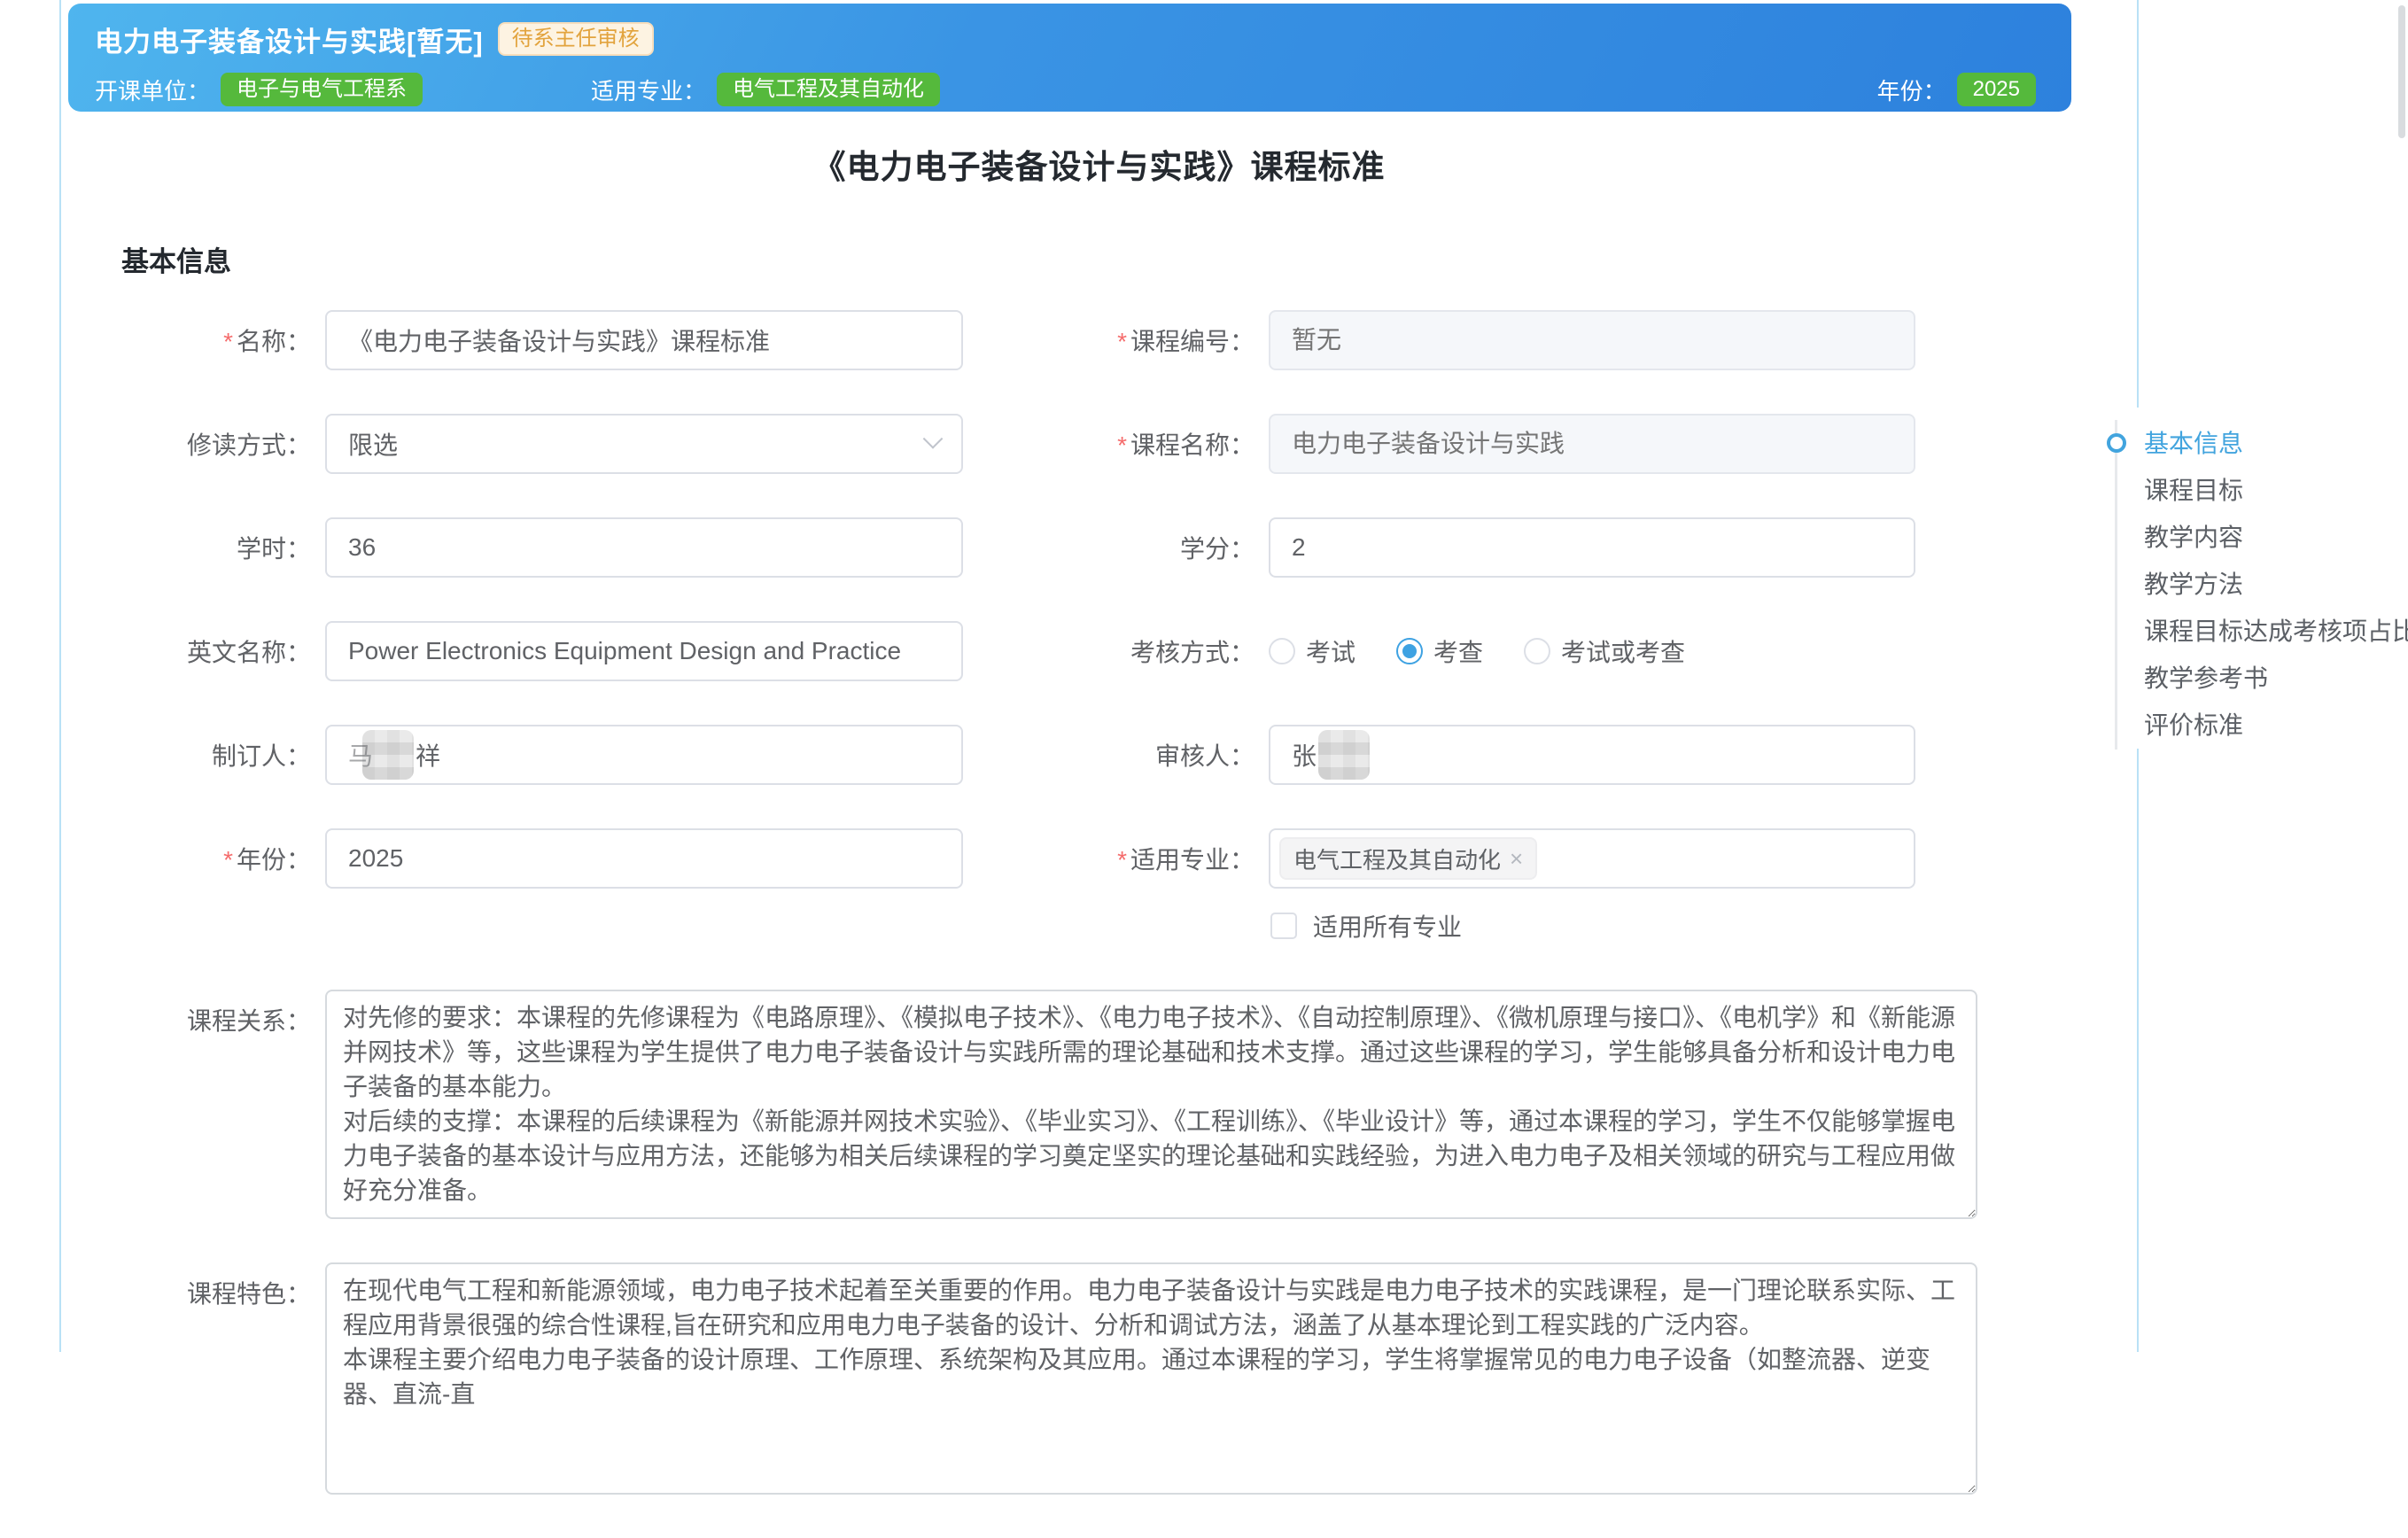 Image resolution: width=2408 pixels, height=1538 pixels. What do you see at coordinates (1623, 926) in the screenshot?
I see `all-majors-checkbox-row: 适用所有专业` at bounding box center [1623, 926].